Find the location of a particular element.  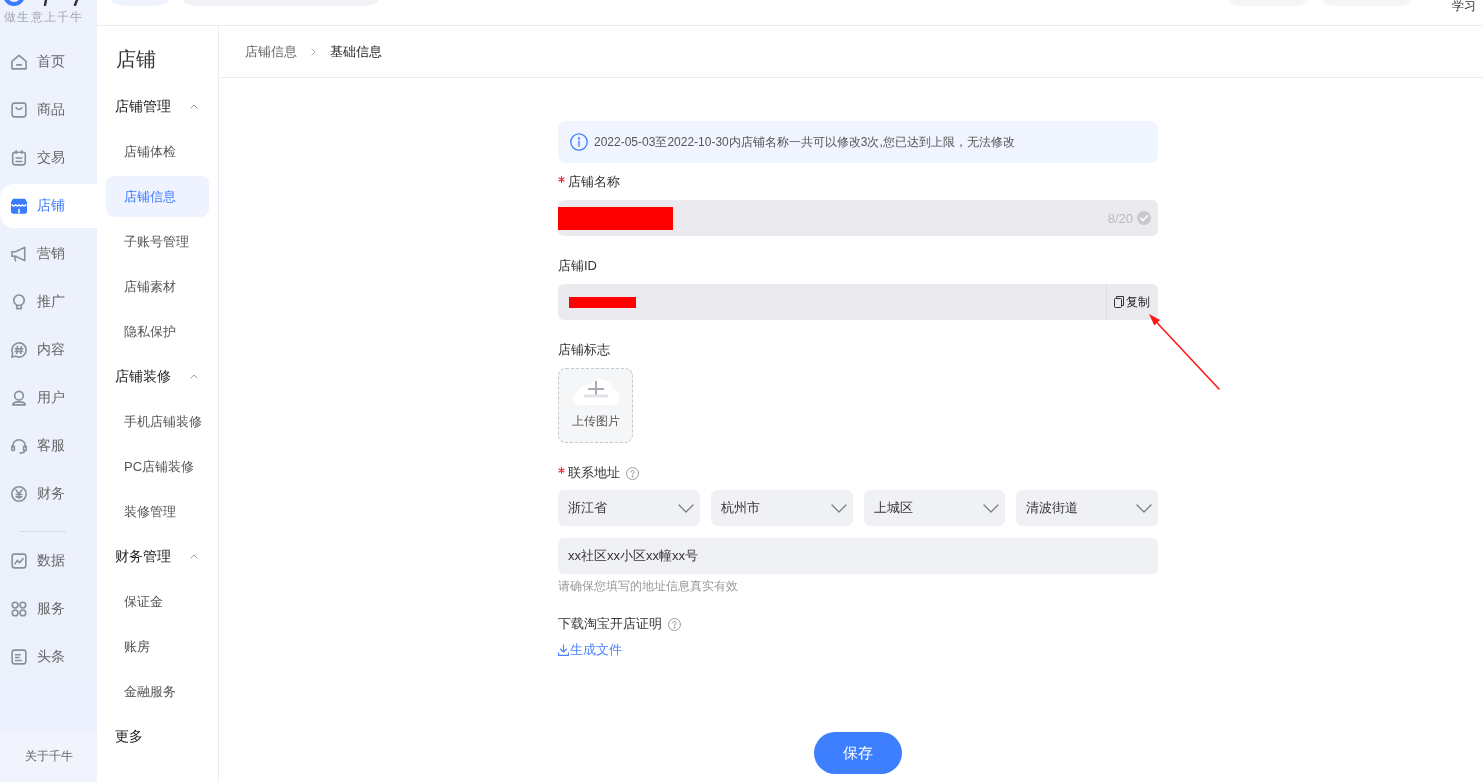

header-link: 学习 is located at coordinates (1464, 6).